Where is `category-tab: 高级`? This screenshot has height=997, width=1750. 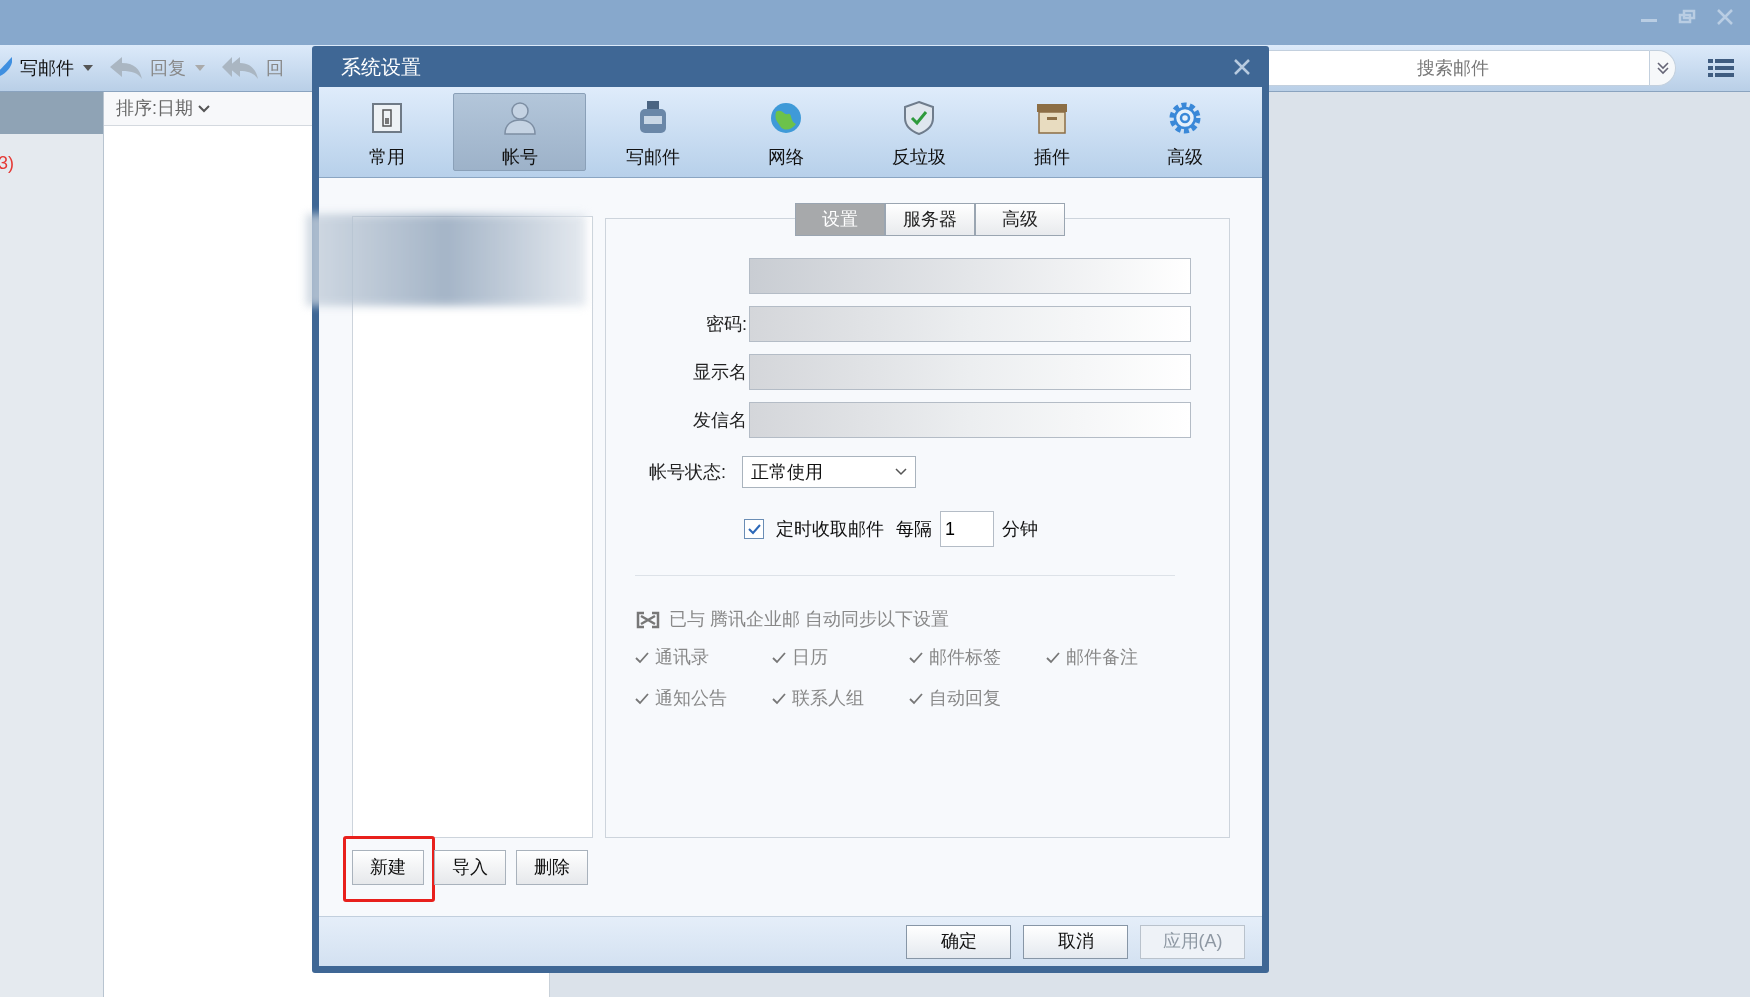 category-tab: 高级 is located at coordinates (1184, 132).